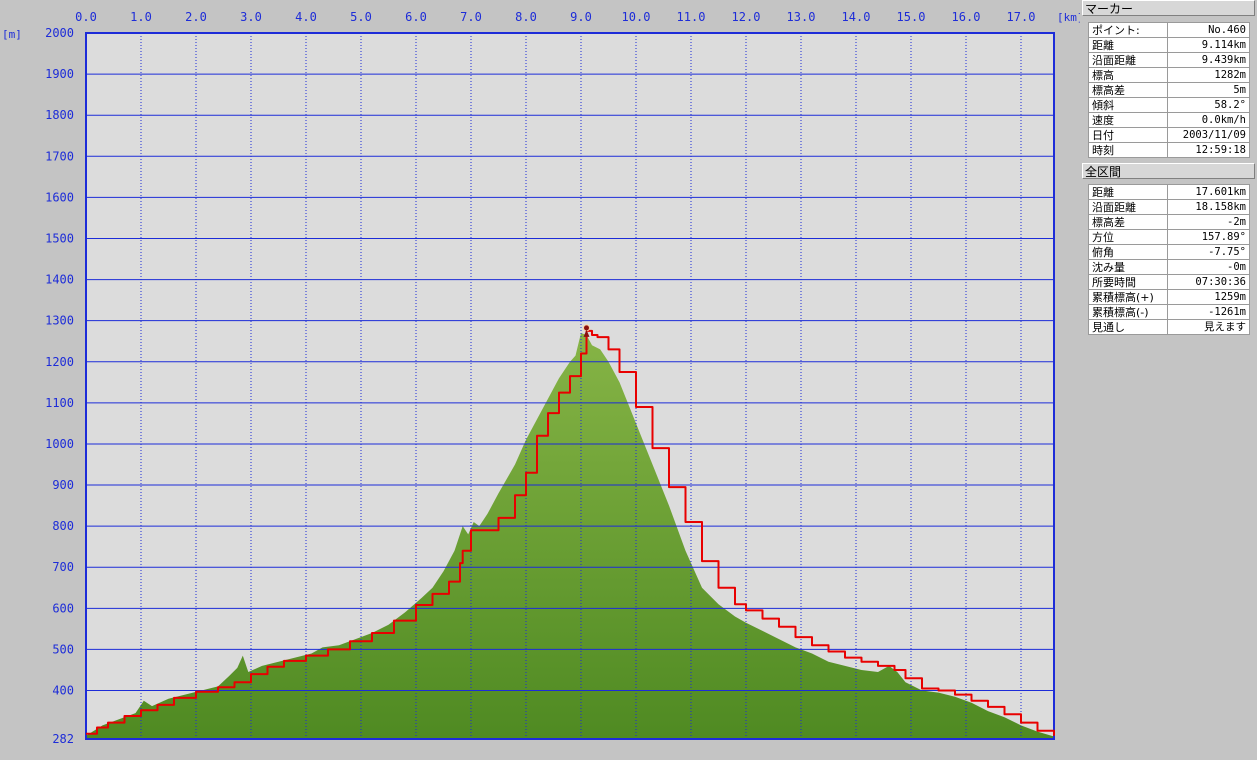 Image resolution: width=1257 pixels, height=760 pixels. I want to click on info-row: 沿面距離 18.158km, so click(1169, 207).